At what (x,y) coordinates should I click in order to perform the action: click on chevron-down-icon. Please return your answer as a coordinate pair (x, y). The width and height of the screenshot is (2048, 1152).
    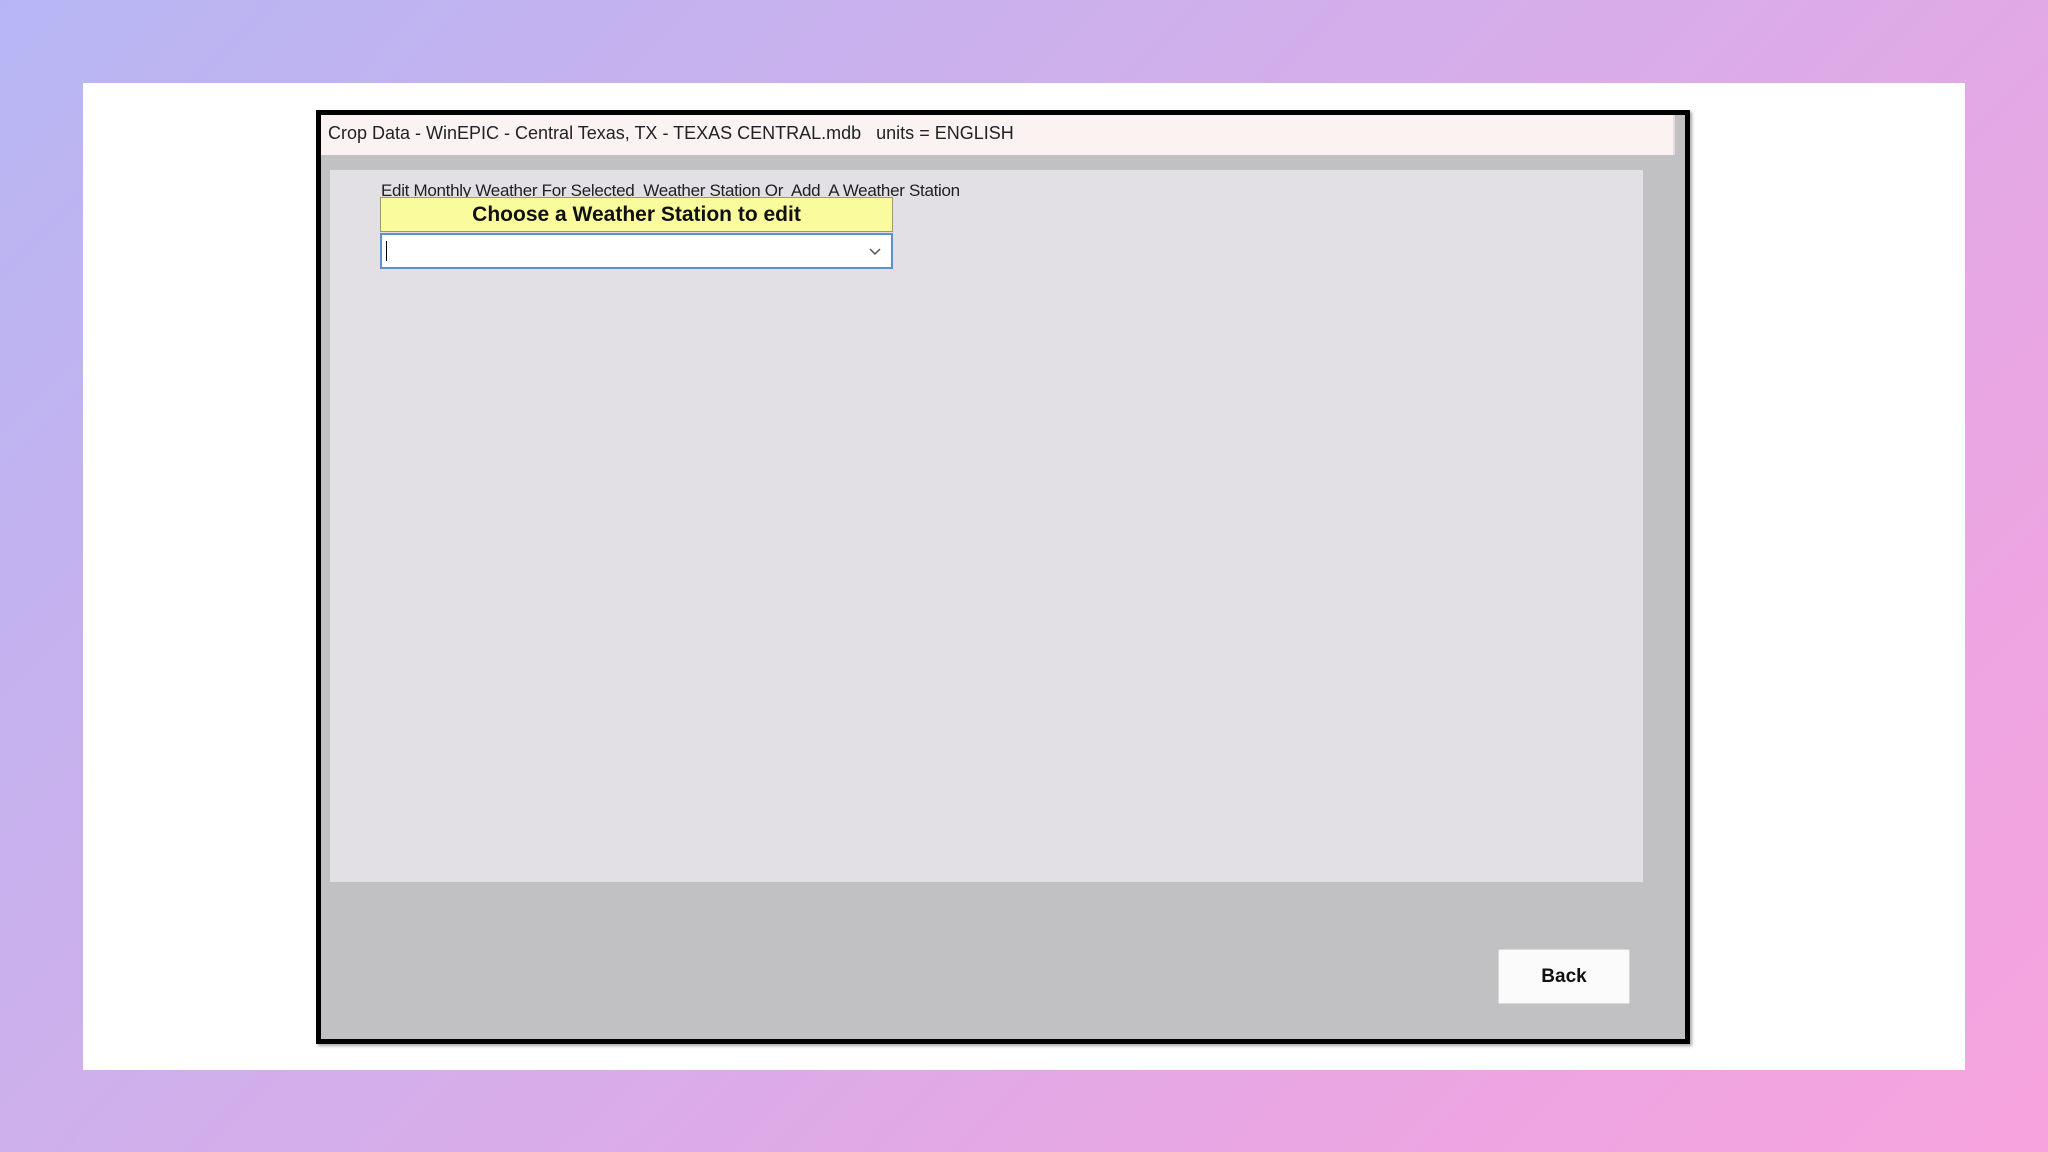
    Looking at the image, I should click on (875, 251).